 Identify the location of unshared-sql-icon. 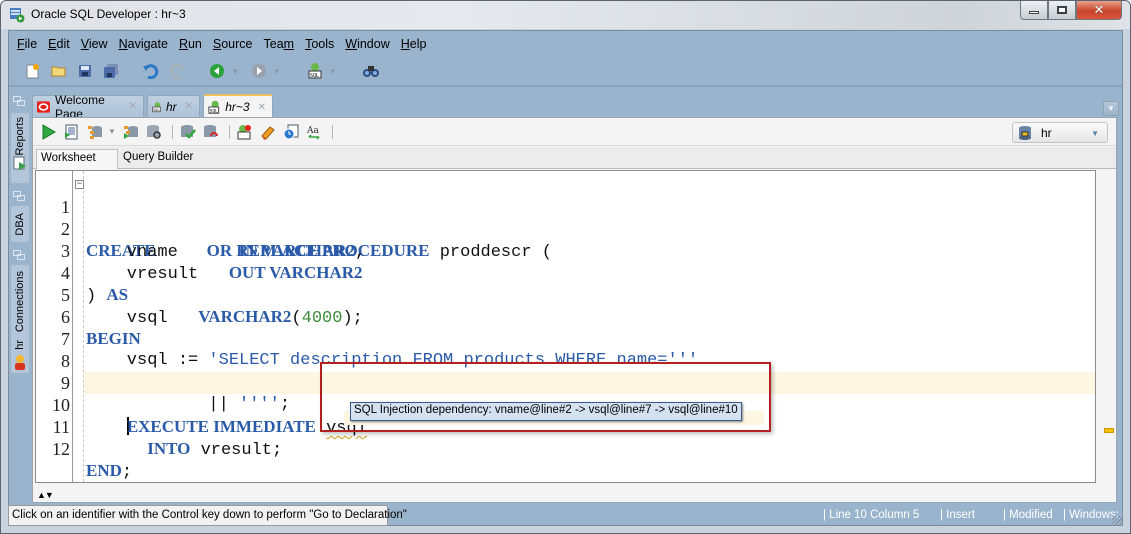
(245, 132).